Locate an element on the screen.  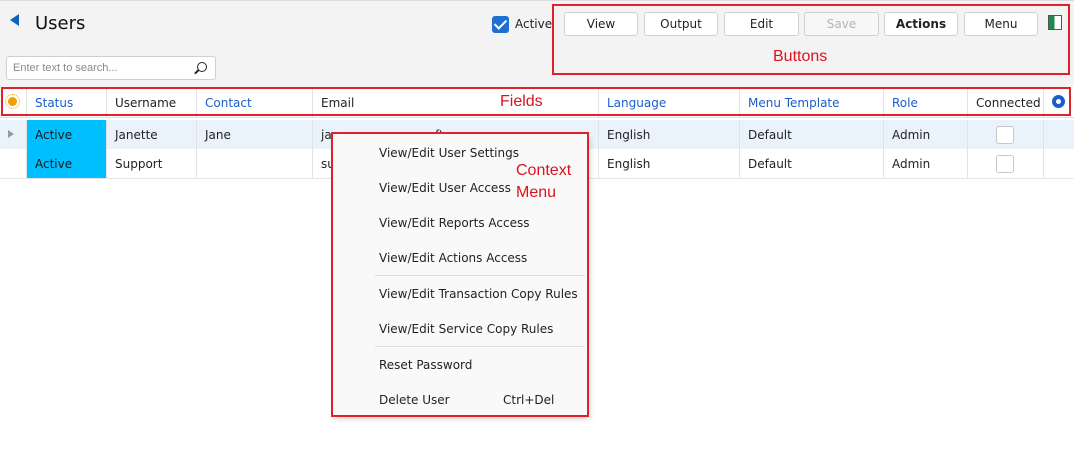
page-title: Users is located at coordinates (60, 23).